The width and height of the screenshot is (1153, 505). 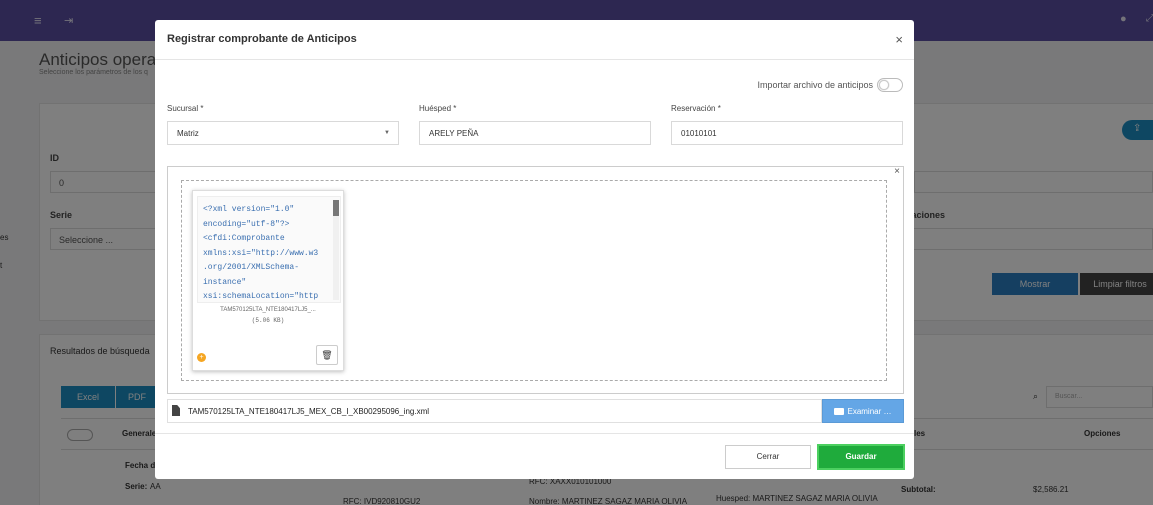 I want to click on modal-header: Registrar comprobante de Anticipos ×, so click(x=534, y=40).